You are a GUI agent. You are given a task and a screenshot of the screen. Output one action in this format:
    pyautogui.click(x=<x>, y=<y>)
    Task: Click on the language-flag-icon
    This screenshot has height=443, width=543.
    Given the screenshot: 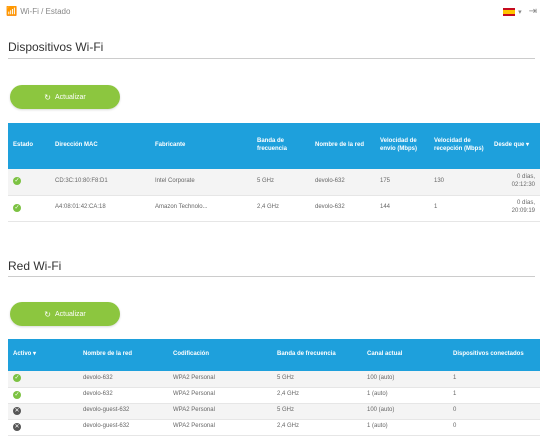 What is the action you would take?
    pyautogui.click(x=509, y=11)
    